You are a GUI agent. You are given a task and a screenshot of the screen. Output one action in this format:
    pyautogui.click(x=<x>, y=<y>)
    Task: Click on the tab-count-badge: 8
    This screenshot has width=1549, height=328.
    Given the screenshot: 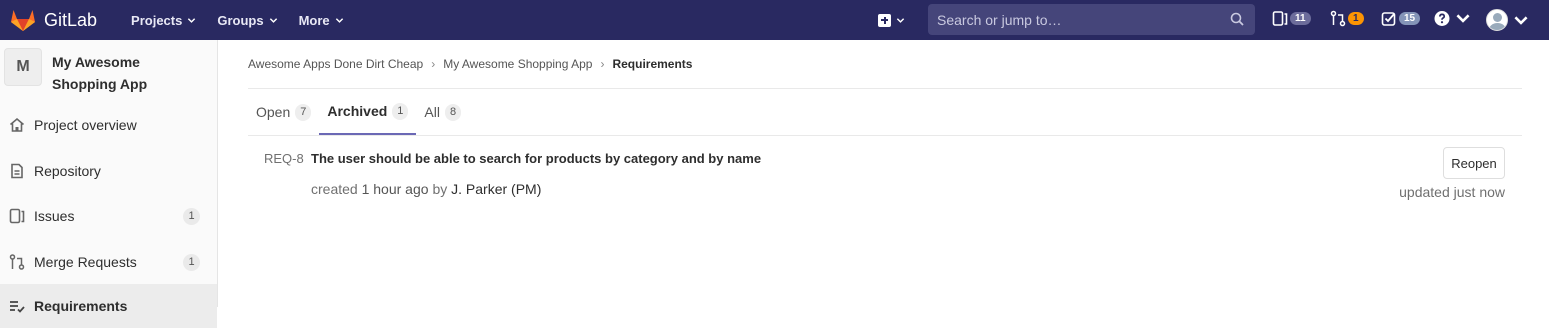 What is the action you would take?
    pyautogui.click(x=453, y=112)
    